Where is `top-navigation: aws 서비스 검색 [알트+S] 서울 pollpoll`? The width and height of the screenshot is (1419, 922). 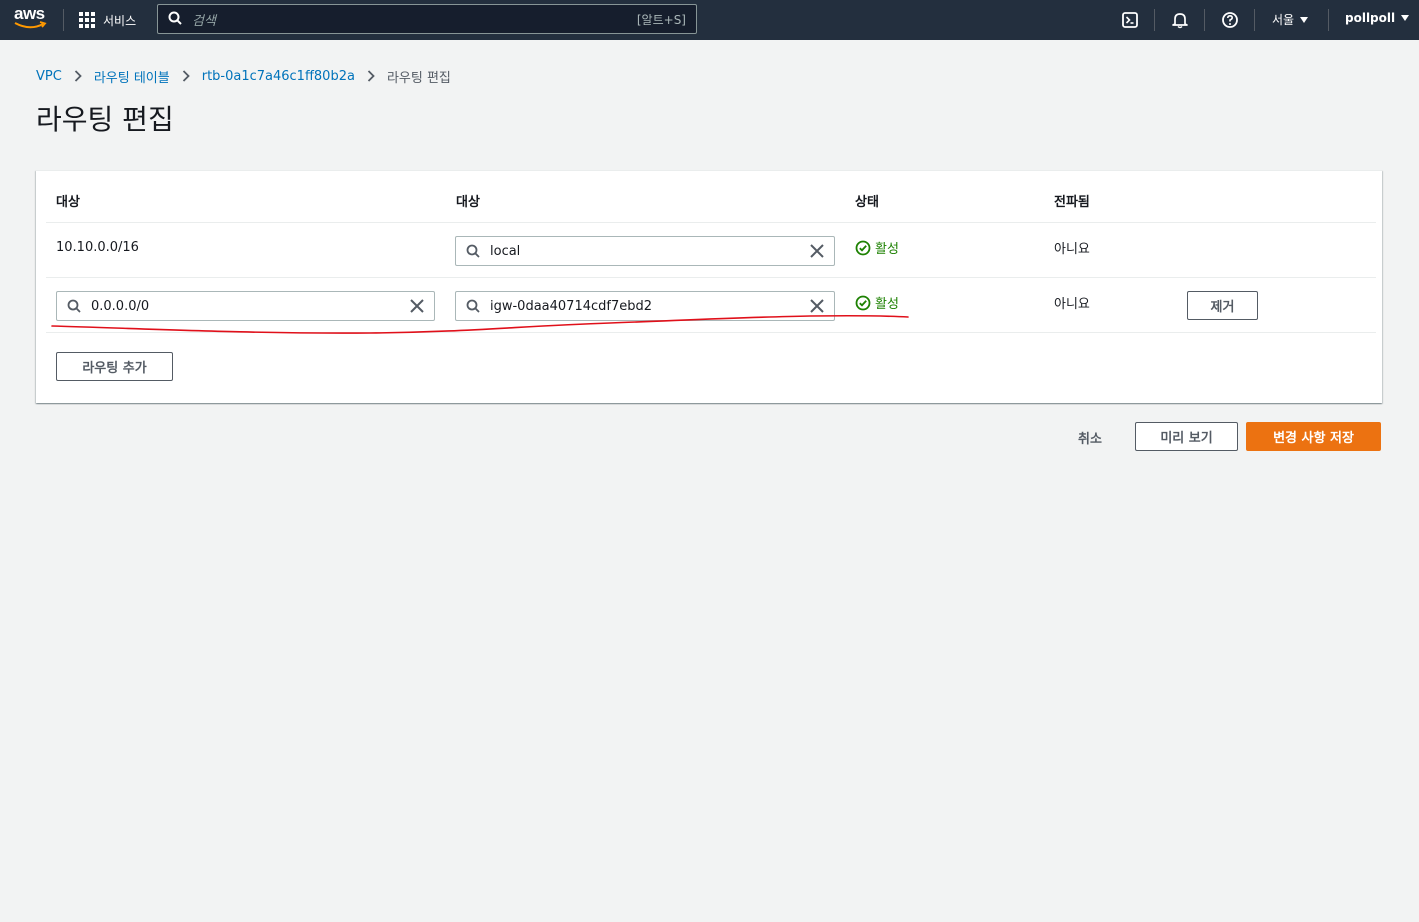 top-navigation: aws 서비스 검색 [알트+S] 서울 pollpoll is located at coordinates (709, 20).